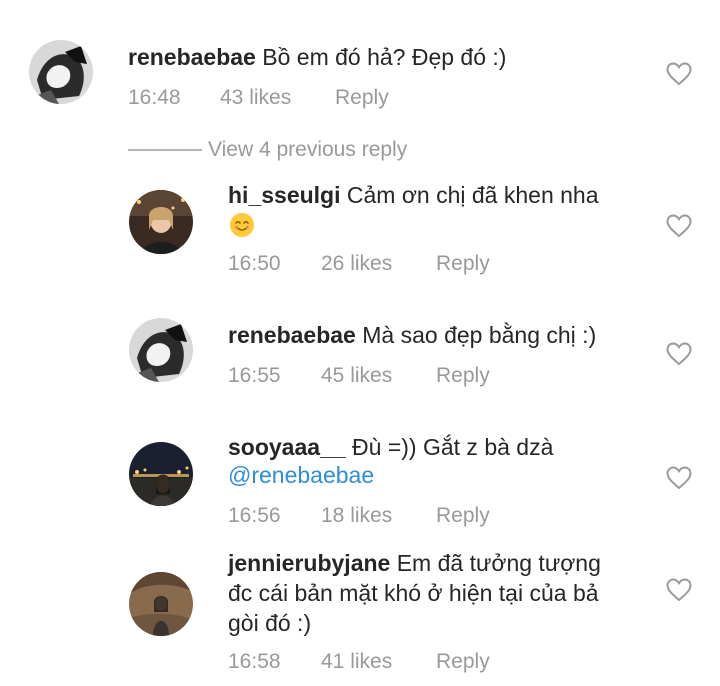 The image size is (720, 686). Describe the element at coordinates (453, 447) in the screenshot. I see `comment-body: Đù =)) Gắt z bà dzà` at that location.